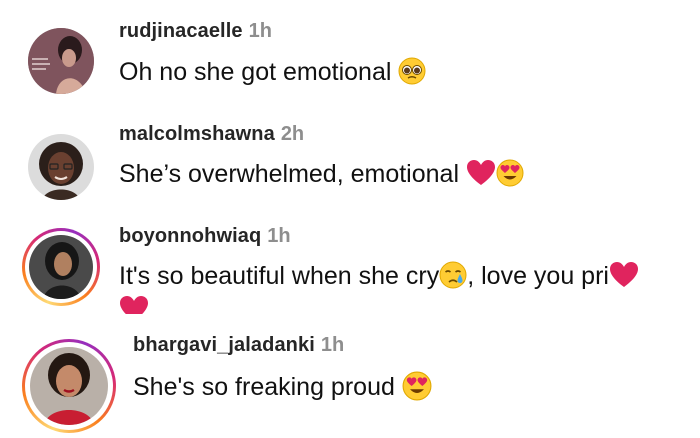 Image resolution: width=700 pixels, height=438 pixels. I want to click on comment-timestamp: 2h, so click(292, 134).